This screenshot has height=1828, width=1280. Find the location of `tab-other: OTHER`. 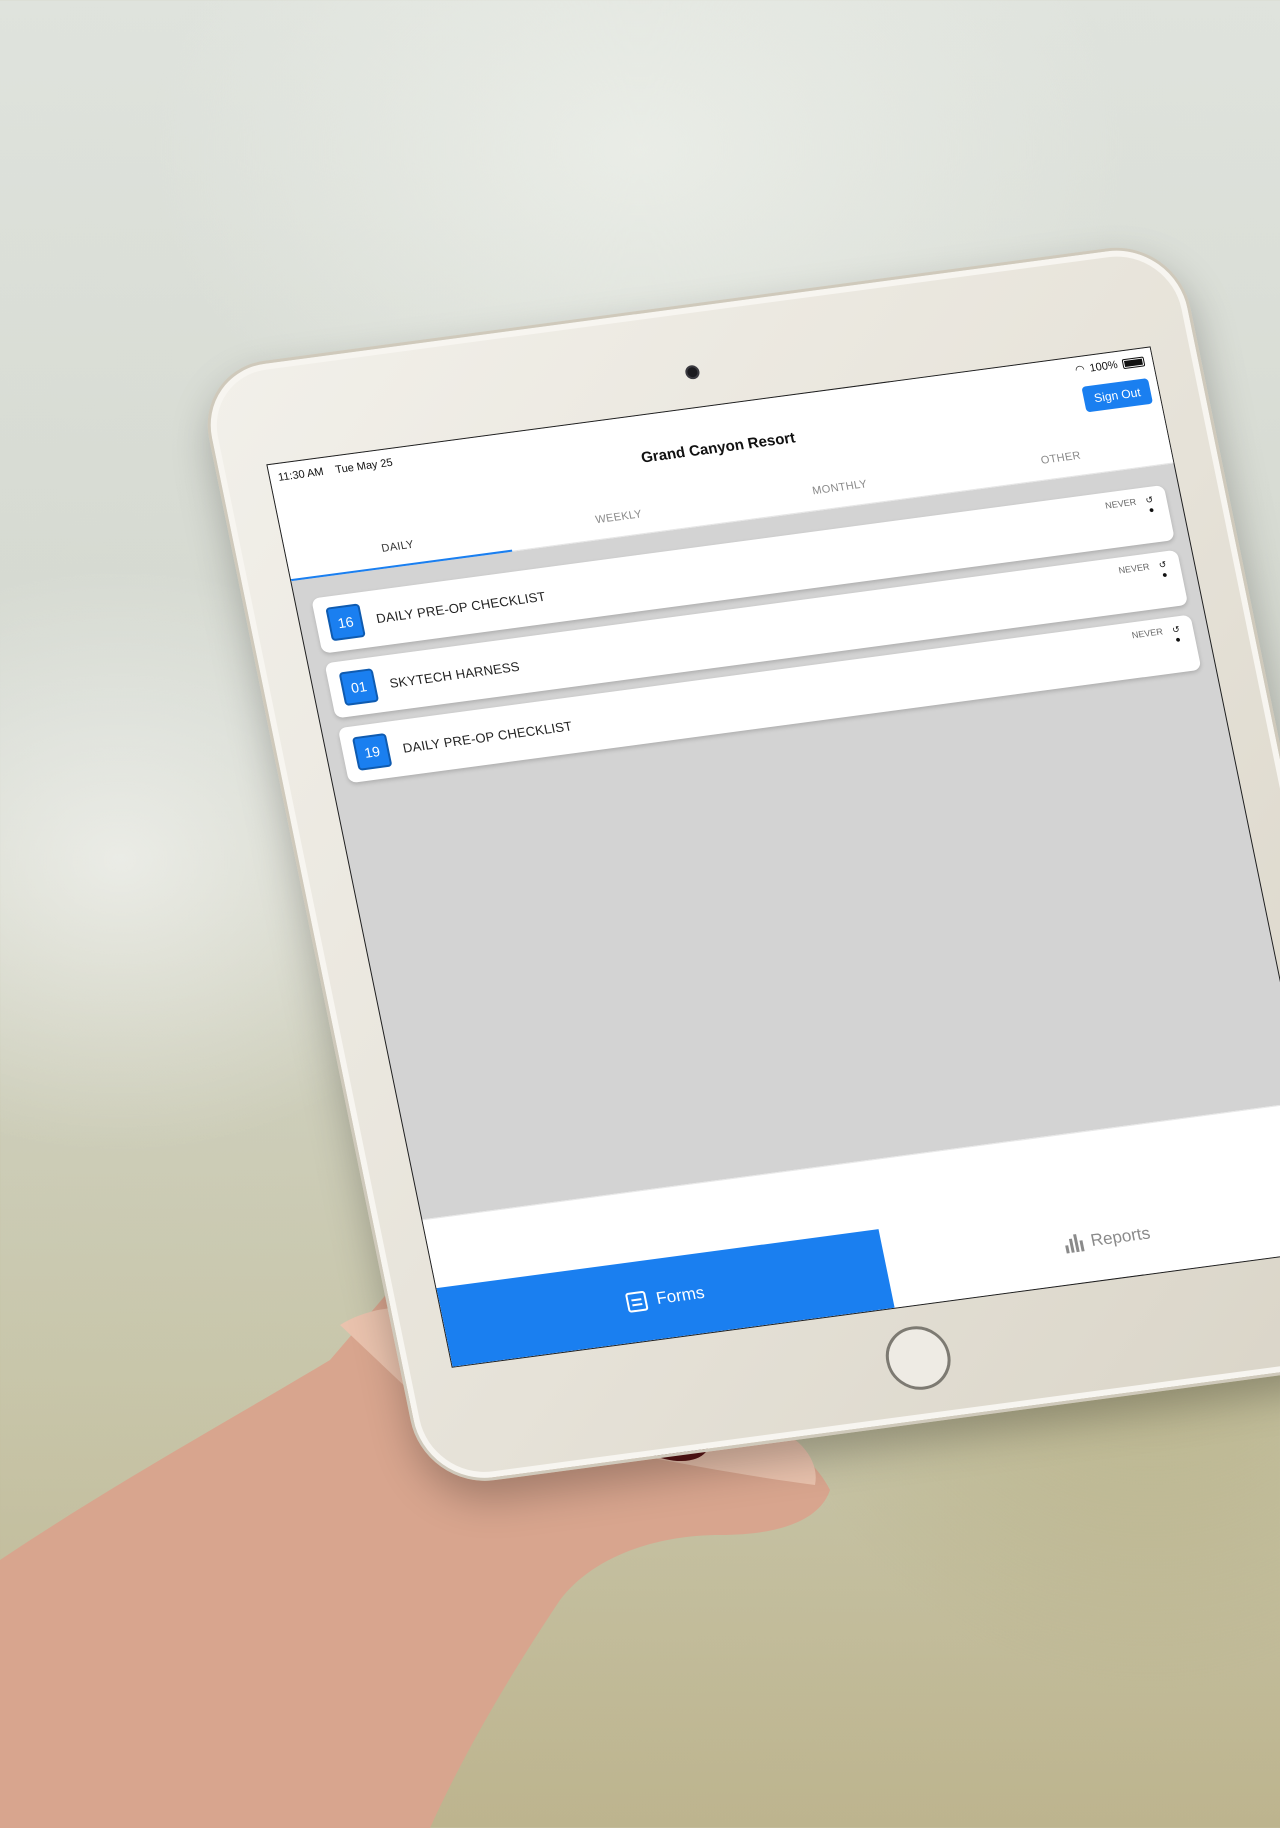

tab-other: OTHER is located at coordinates (1061, 460).